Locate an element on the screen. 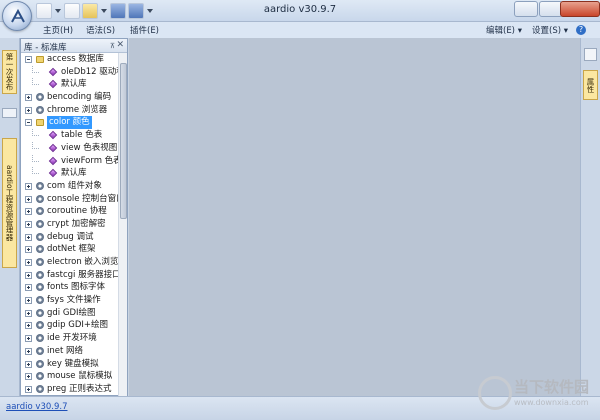 This screenshot has width=600, height=420. tree-node: dotNet 框架 is located at coordinates (70, 249).